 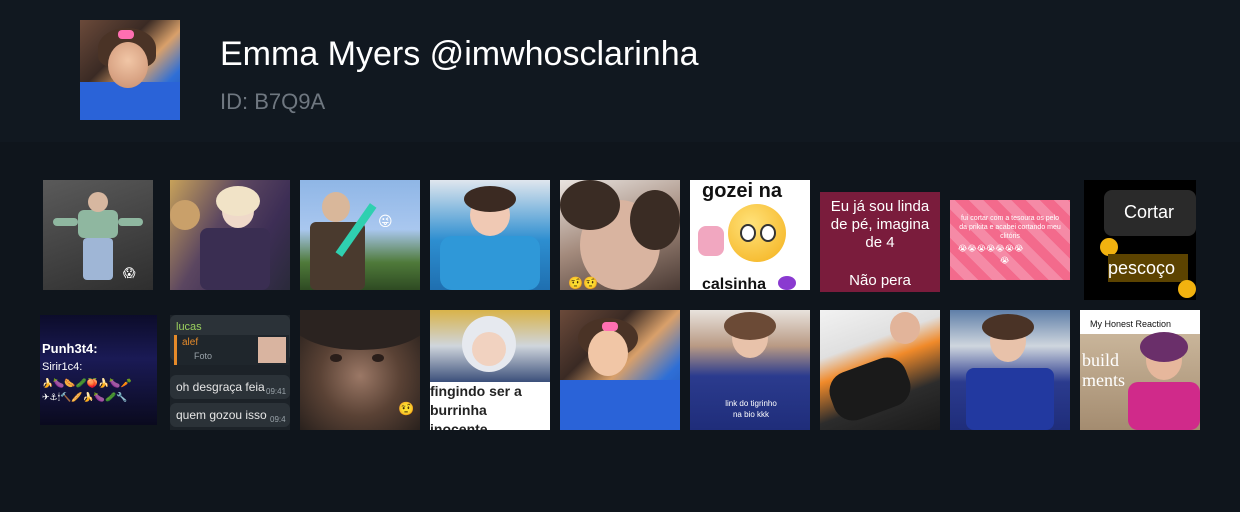 I want to click on sticker-bg-text: build ments, so click(x=1103, y=370).